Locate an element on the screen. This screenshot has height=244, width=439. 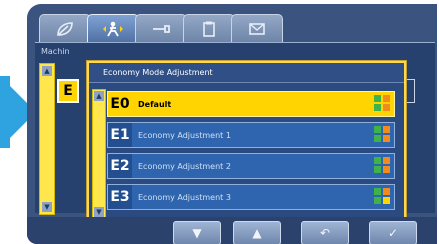
clipboard-icon is located at coordinates (209, 29).